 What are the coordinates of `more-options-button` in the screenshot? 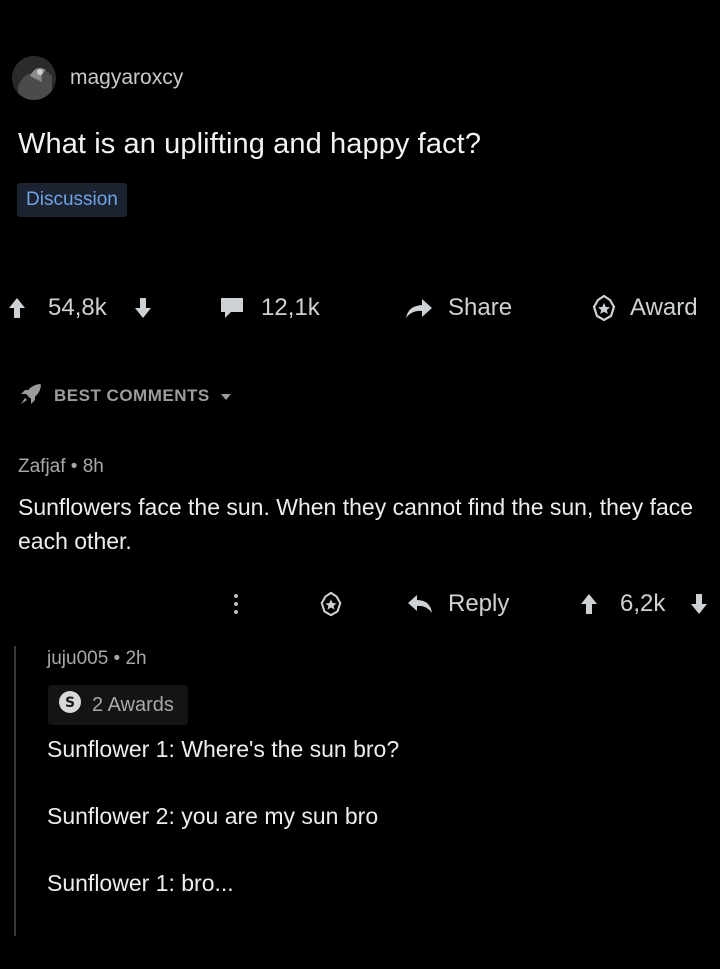 It's located at (236, 604).